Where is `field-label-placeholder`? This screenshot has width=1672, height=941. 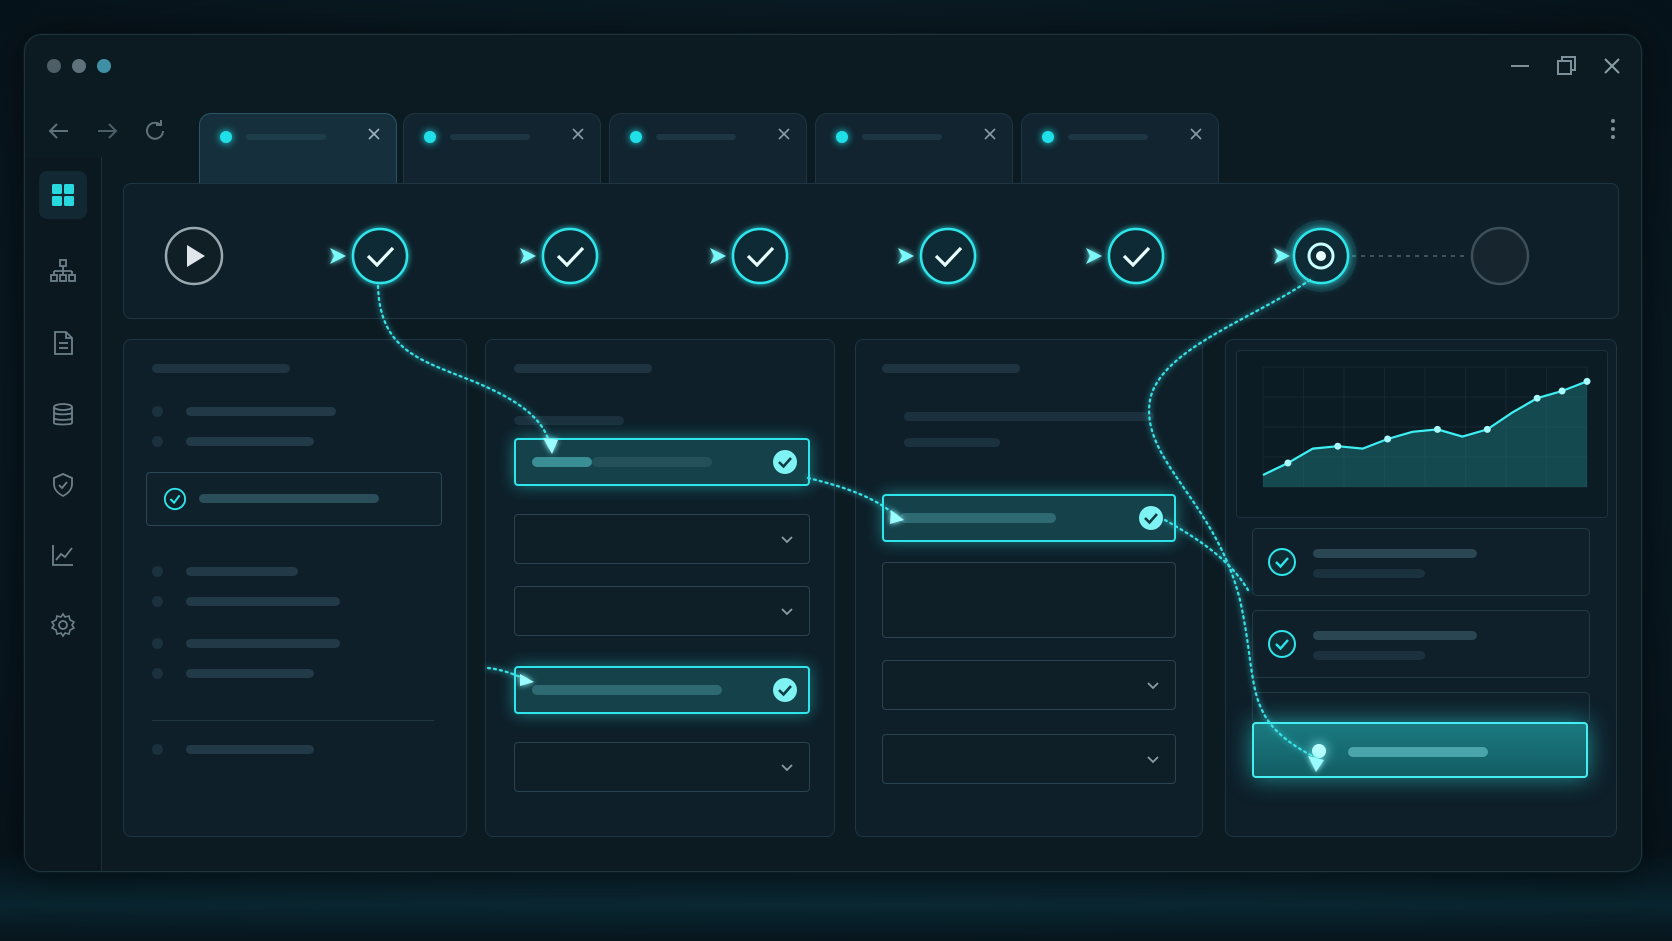
field-label-placeholder is located at coordinates (569, 420).